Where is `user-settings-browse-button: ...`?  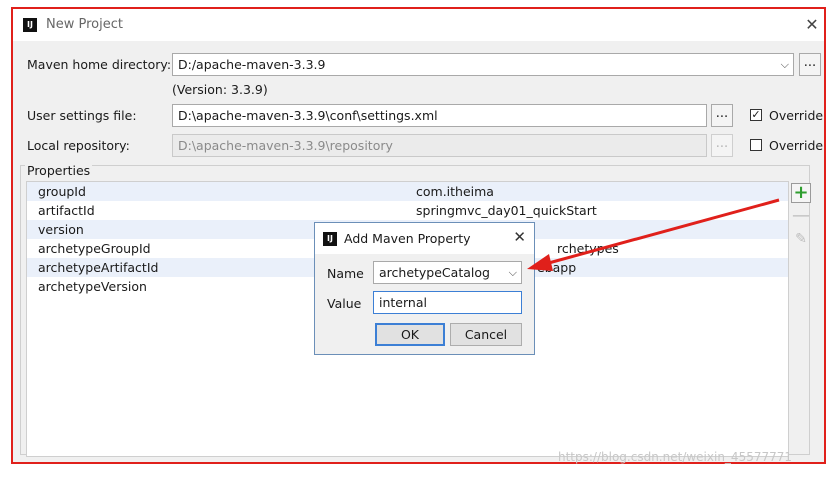
user-settings-browse-button: ... is located at coordinates (722, 115).